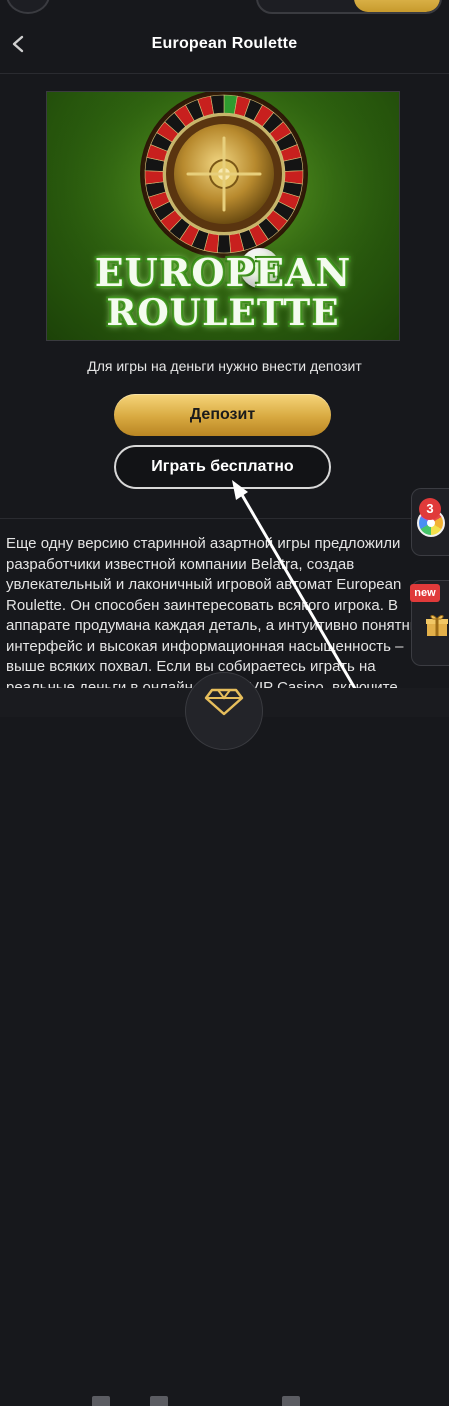  What do you see at coordinates (349, 7) in the screenshot?
I see `balance-bar` at bounding box center [349, 7].